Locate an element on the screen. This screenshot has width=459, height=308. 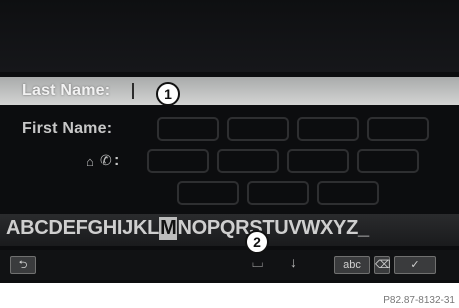
abc-label: abc is located at coordinates (352, 265).